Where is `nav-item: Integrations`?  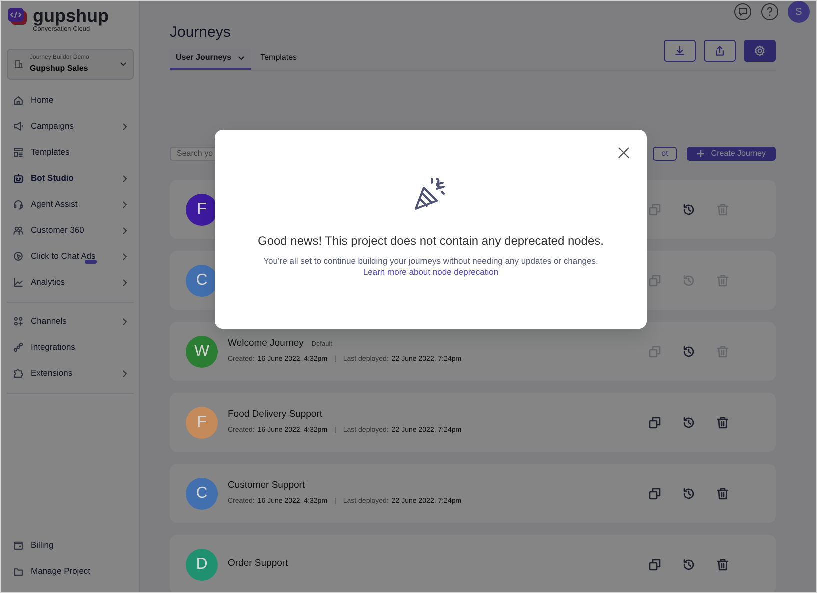 nav-item: Integrations is located at coordinates (70, 347).